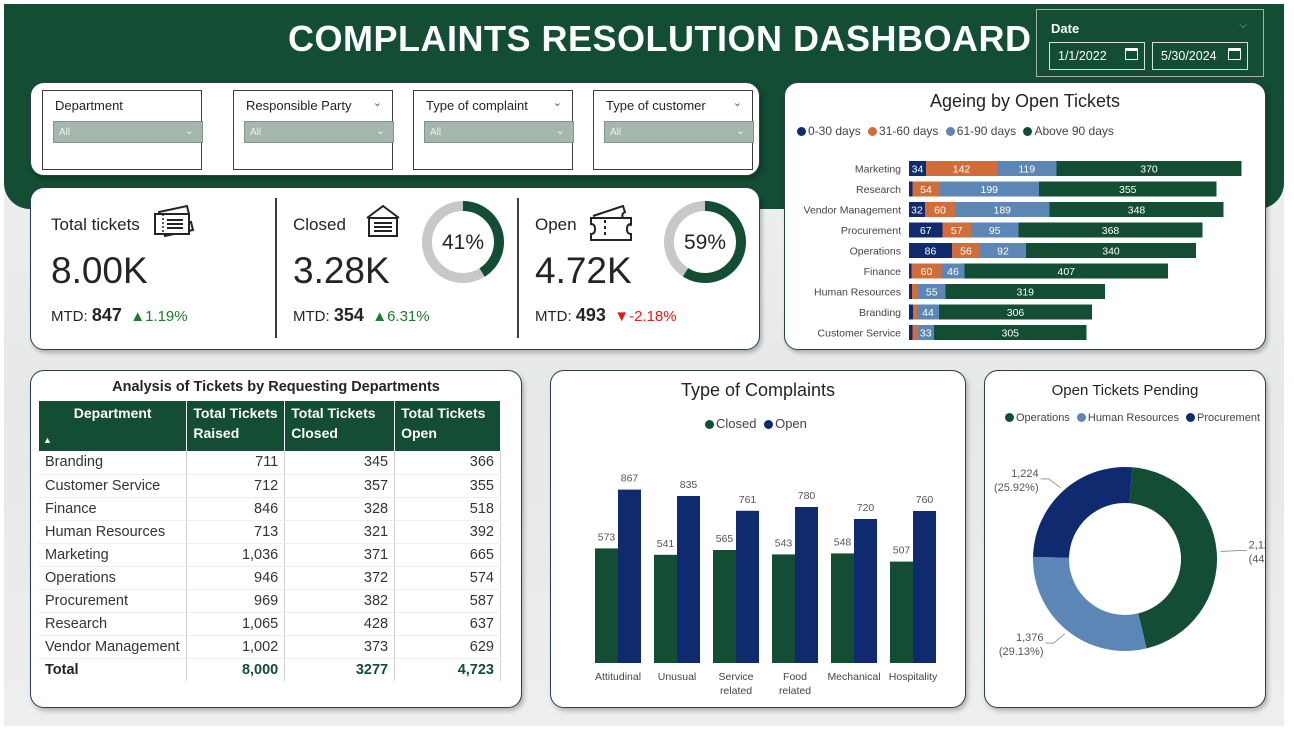 Image resolution: width=1294 pixels, height=730 pixels. What do you see at coordinates (1200, 56) in the screenshot?
I see `end-date-input: 5/30/2024` at bounding box center [1200, 56].